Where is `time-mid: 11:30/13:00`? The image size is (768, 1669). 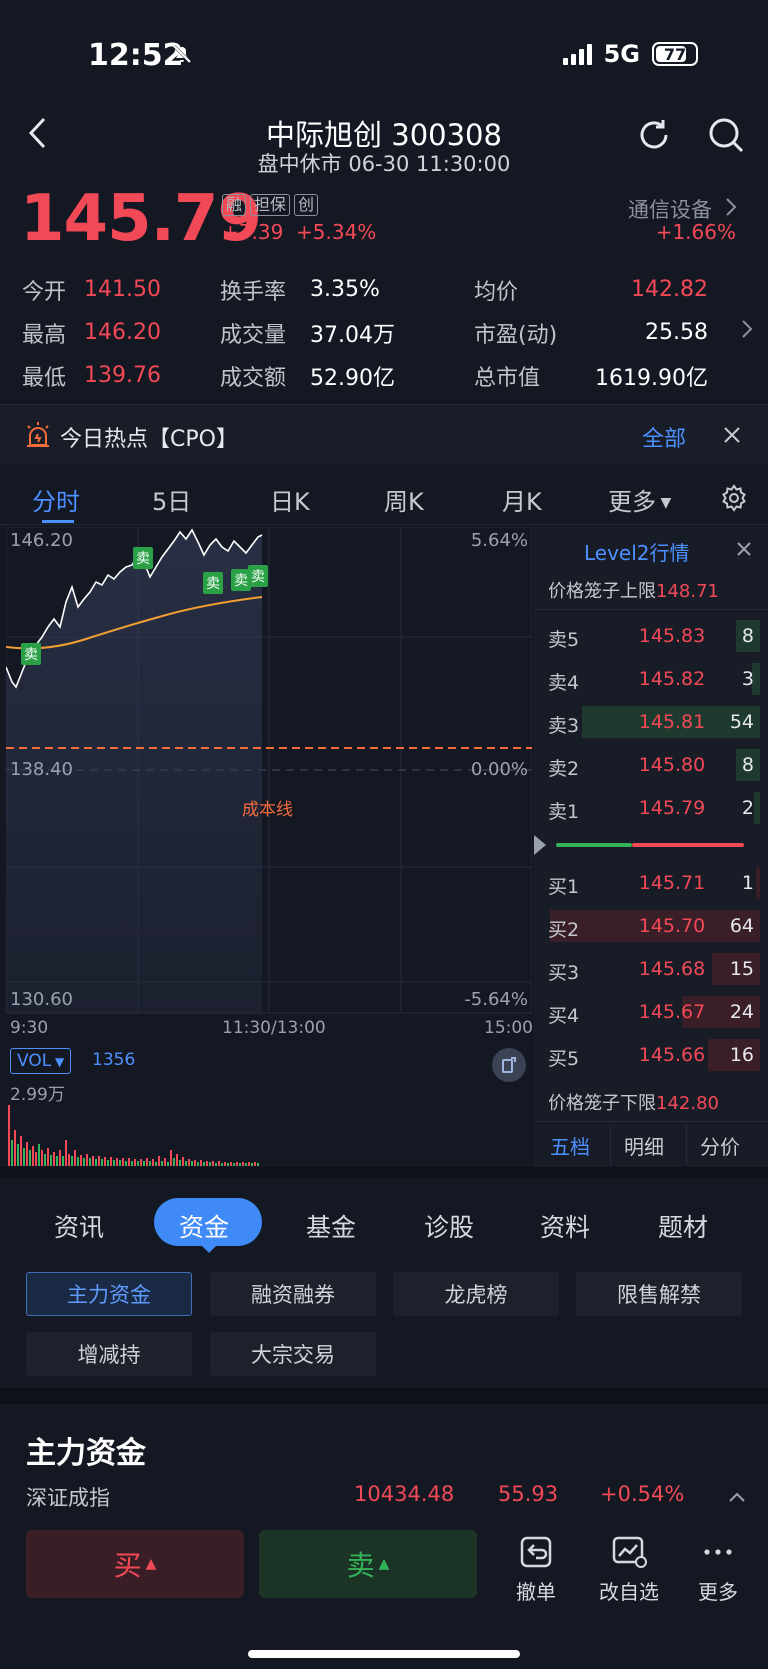
time-mid: 11:30/13:00 is located at coordinates (274, 1028).